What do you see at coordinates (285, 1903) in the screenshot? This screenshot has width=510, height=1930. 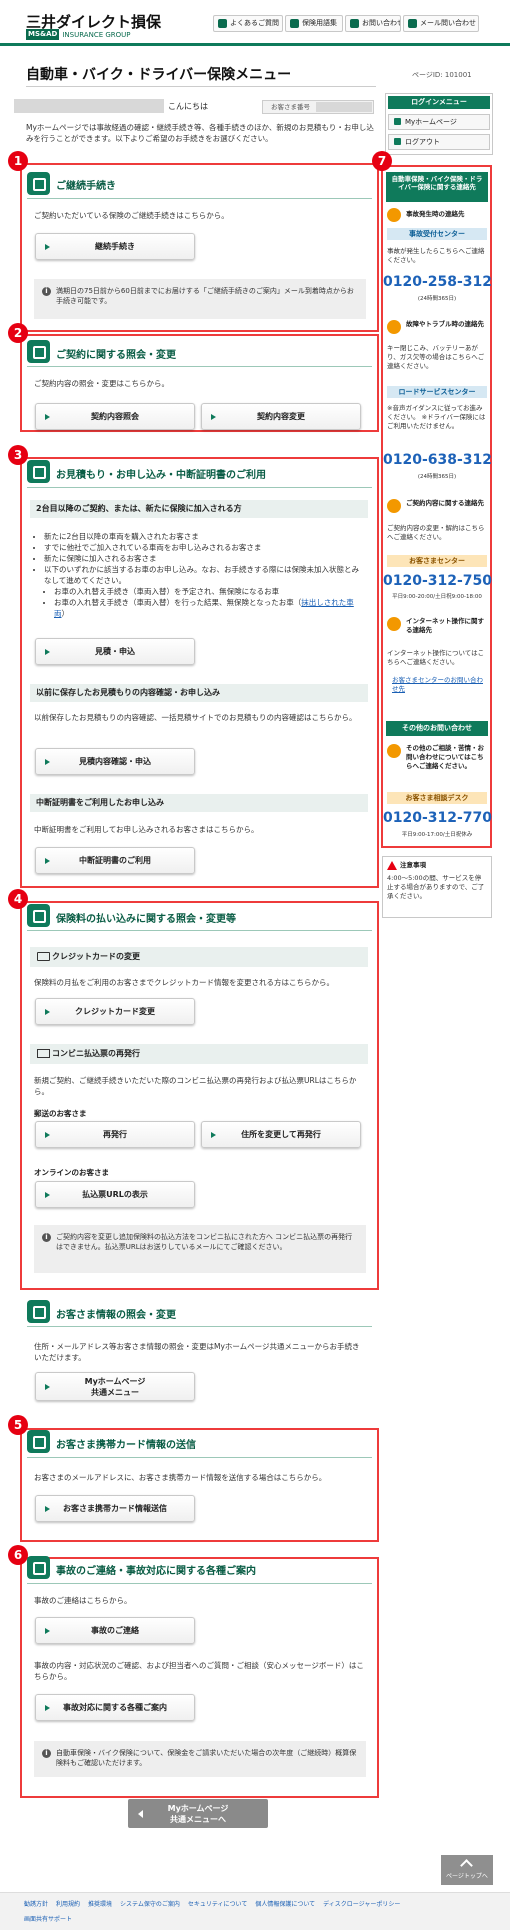 I see `footer-link-privacy: 個人情報保護について` at bounding box center [285, 1903].